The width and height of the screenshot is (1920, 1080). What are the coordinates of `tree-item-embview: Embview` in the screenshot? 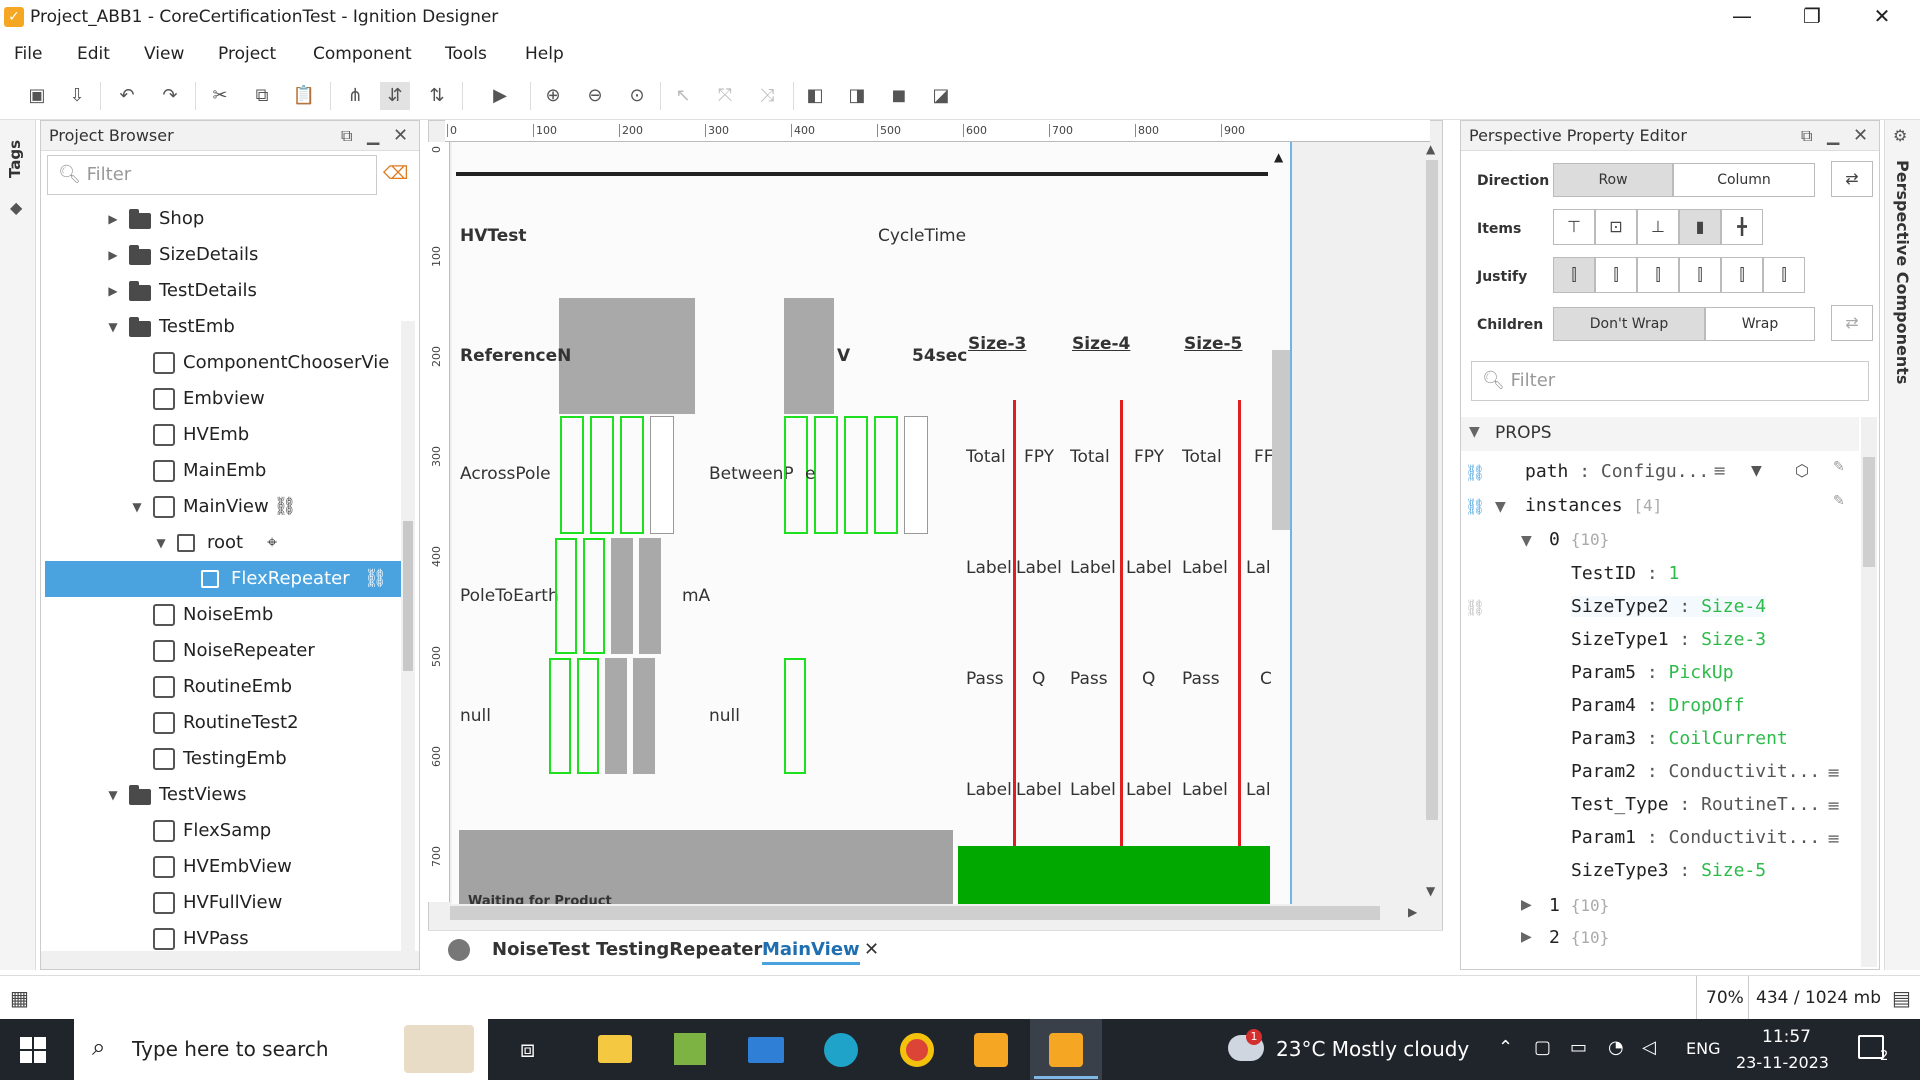 It's located at (223, 399).